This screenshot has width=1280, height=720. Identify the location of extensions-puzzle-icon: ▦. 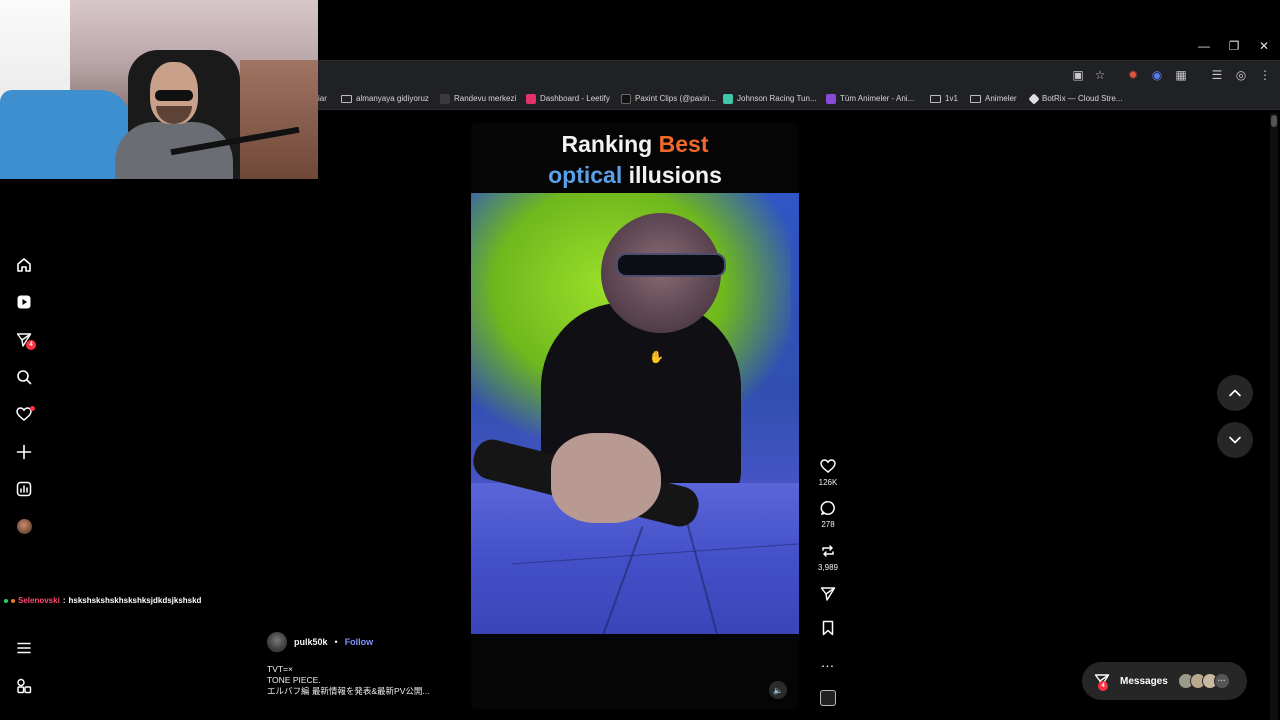
(1181, 75).